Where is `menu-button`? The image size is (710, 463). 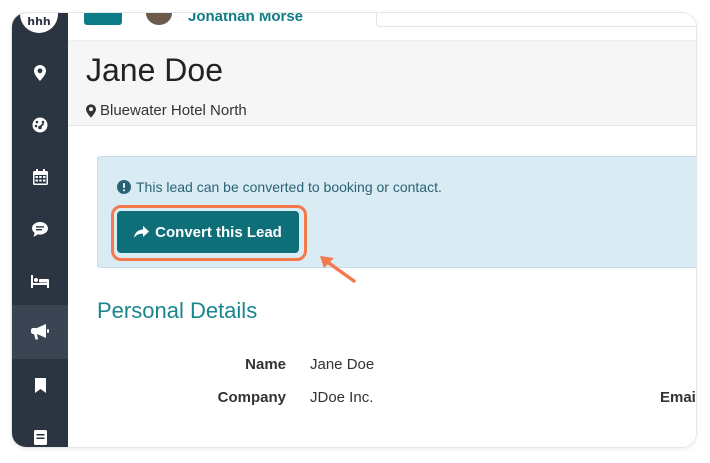 menu-button is located at coordinates (103, 19).